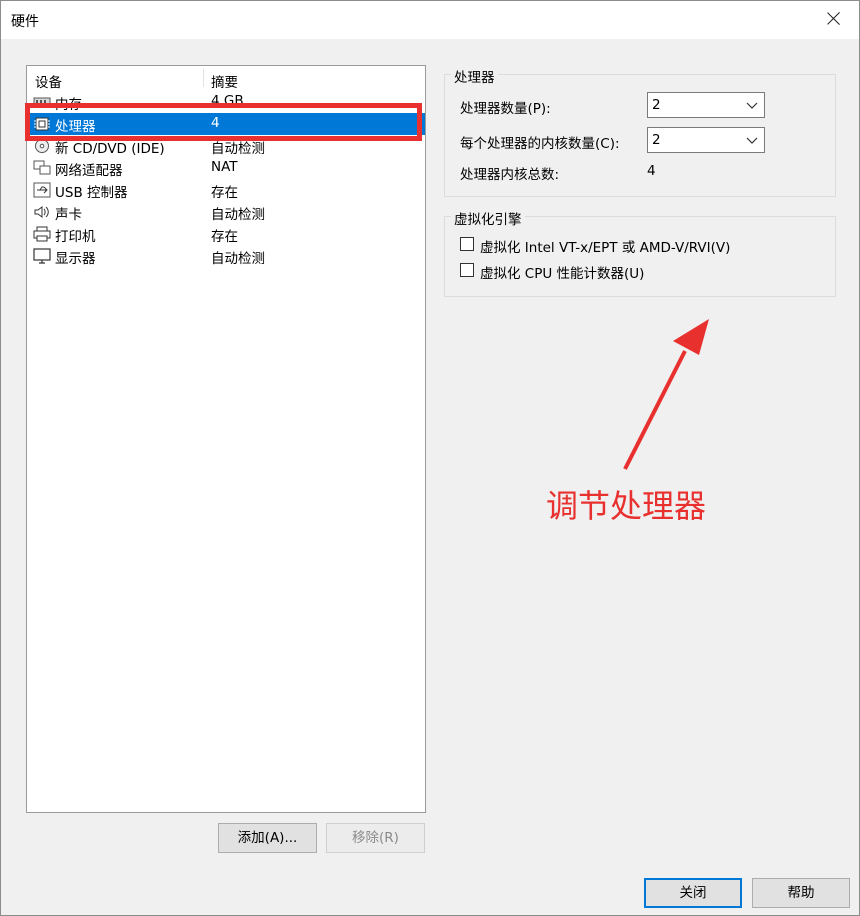  I want to click on device-row-memory: 内存 4 GB, so click(226, 102).